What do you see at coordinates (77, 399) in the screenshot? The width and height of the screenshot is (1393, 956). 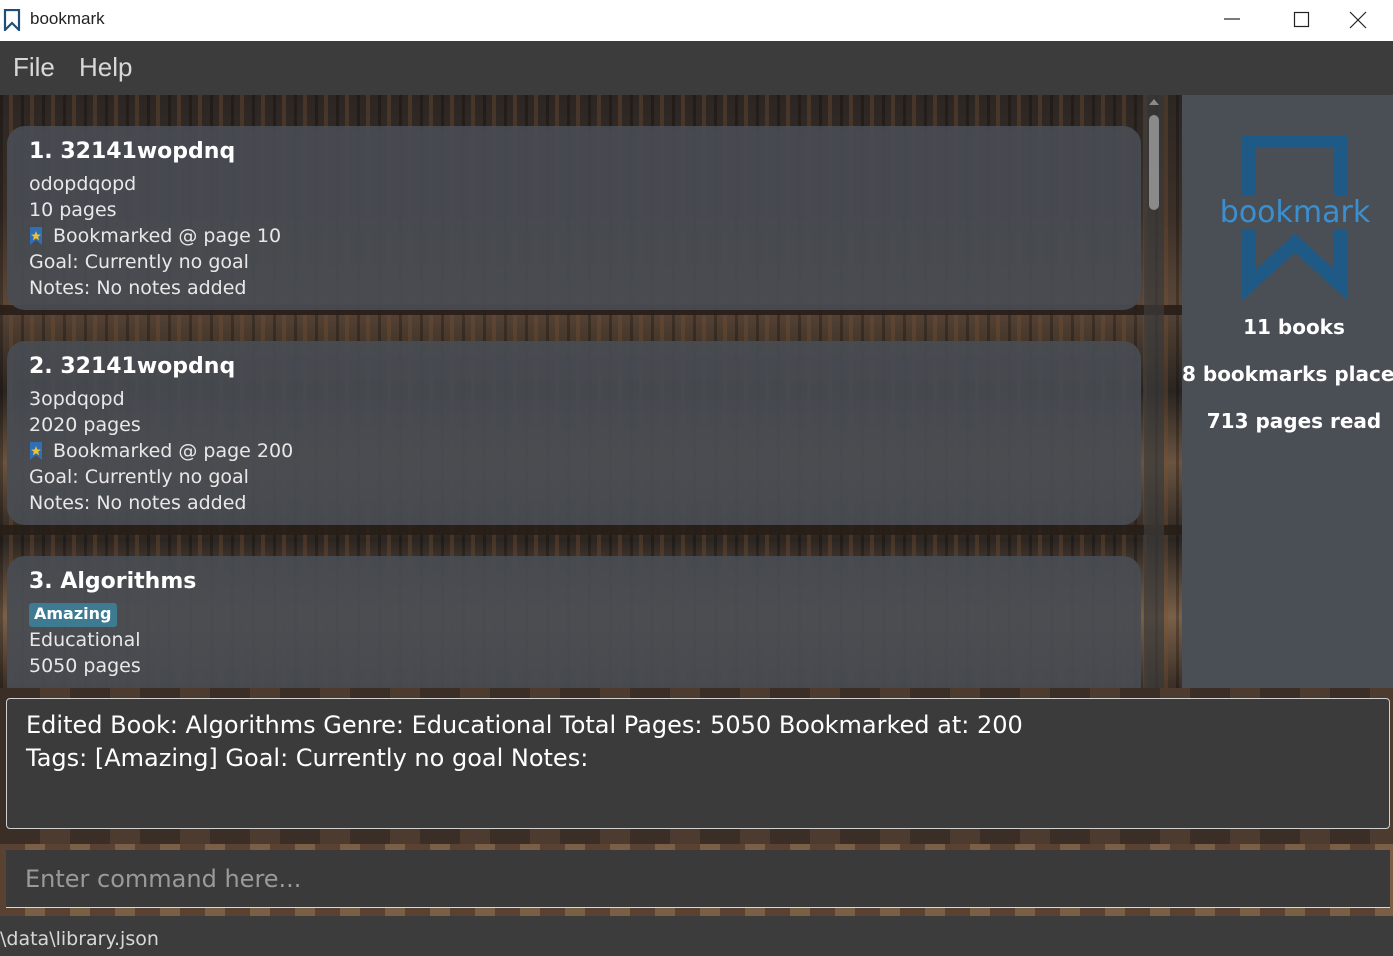 I see `book-genre: 3opdqopd` at bounding box center [77, 399].